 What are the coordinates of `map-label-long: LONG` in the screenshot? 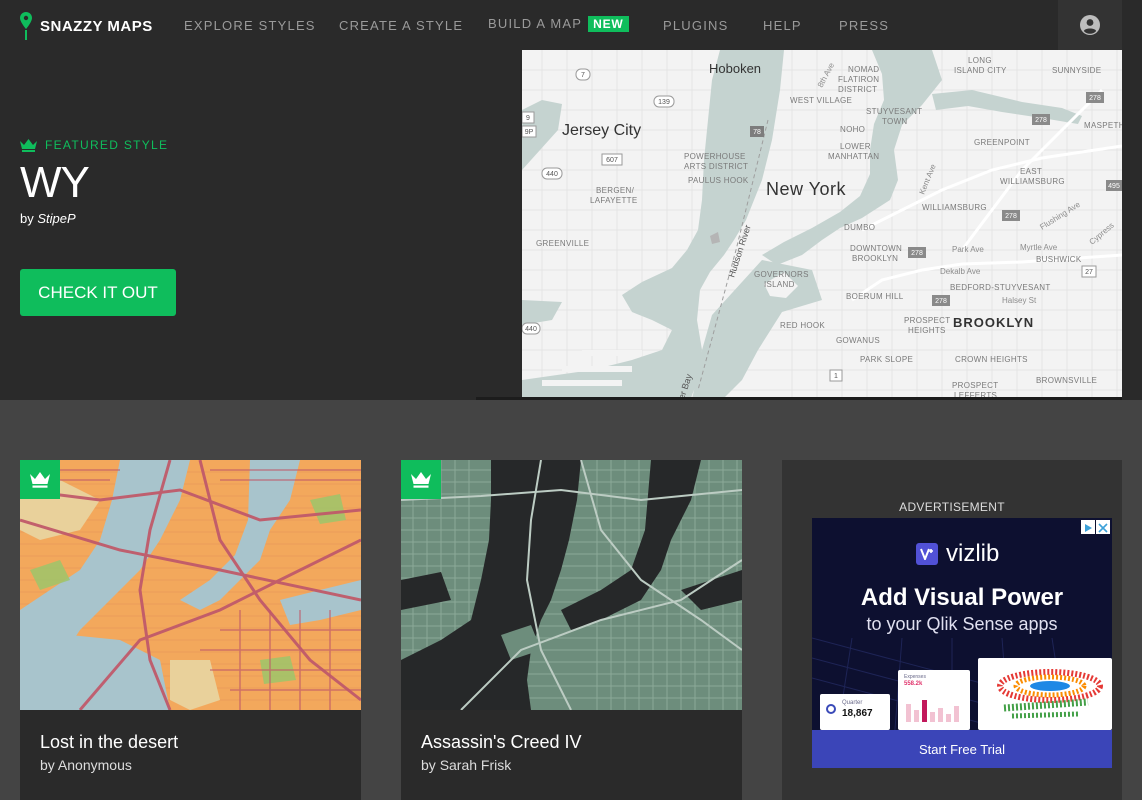 It's located at (980, 60).